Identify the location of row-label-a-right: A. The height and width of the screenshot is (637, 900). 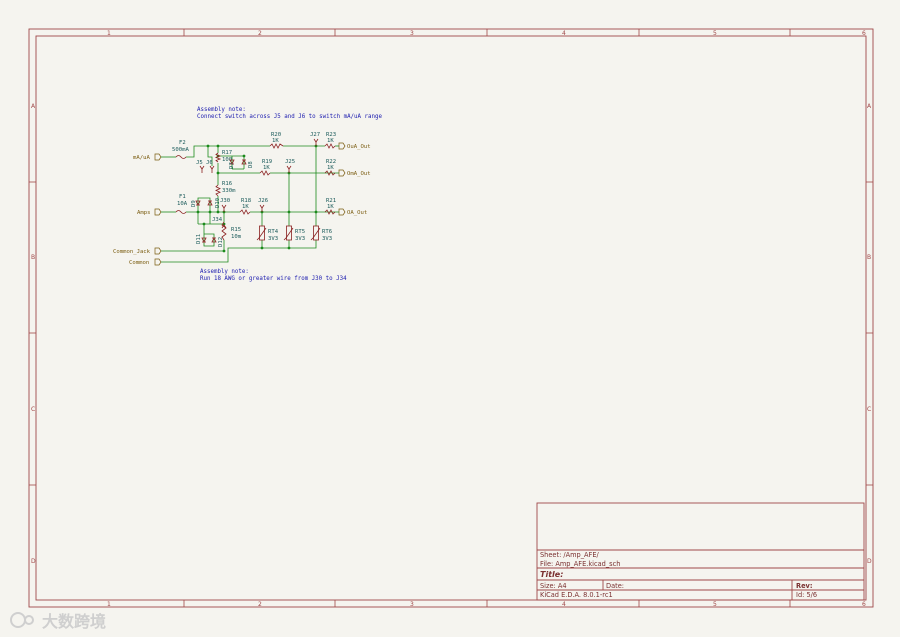
(869, 106).